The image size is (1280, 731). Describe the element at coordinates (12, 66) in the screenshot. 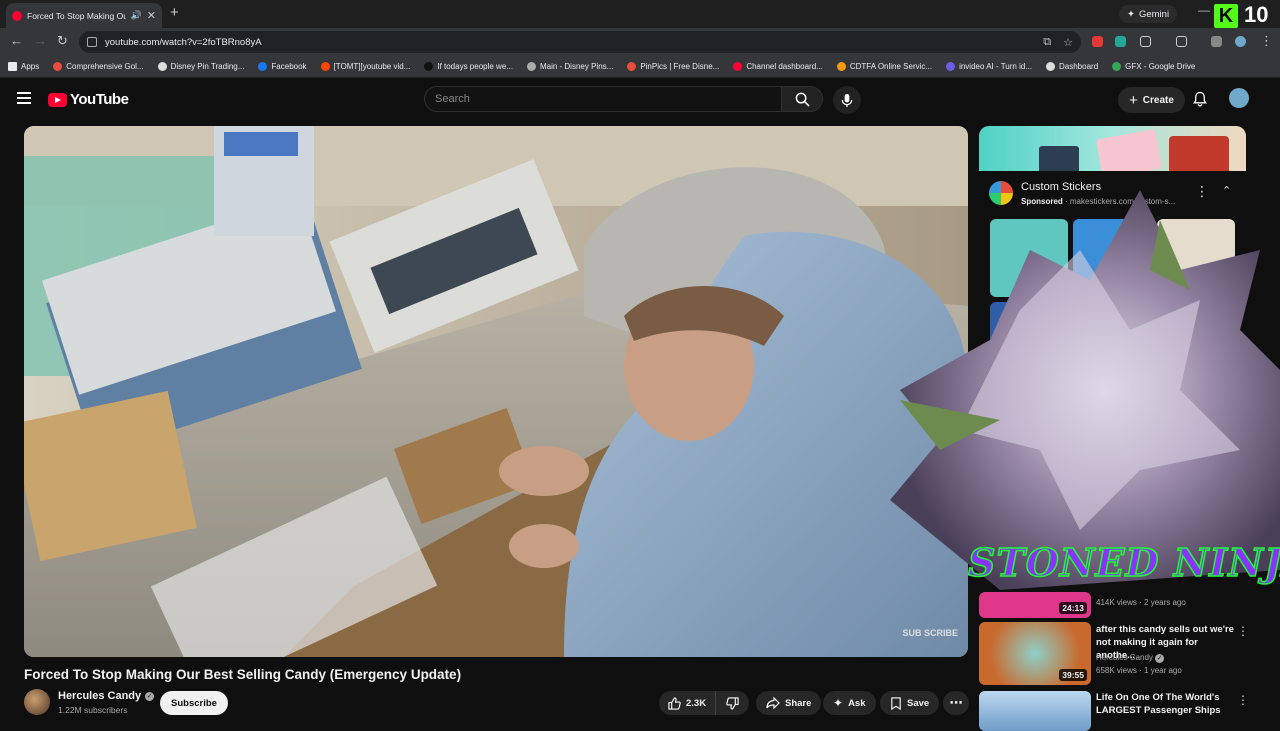

I see `apps-grid-icon` at that location.